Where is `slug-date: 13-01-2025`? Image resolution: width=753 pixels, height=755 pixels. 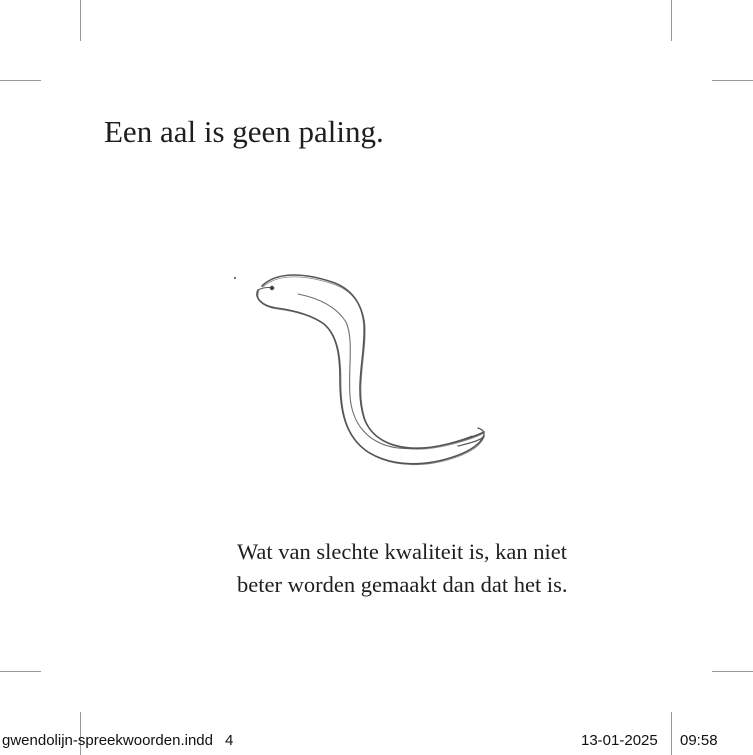 slug-date: 13-01-2025 is located at coordinates (619, 740).